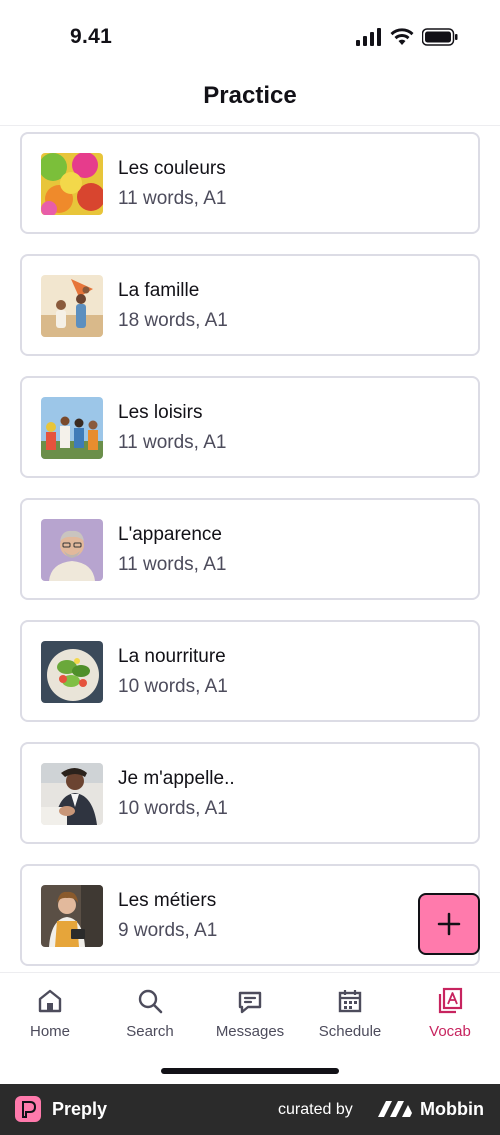 The image size is (500, 1135). I want to click on tab-schedule: Schedule, so click(350, 1017).